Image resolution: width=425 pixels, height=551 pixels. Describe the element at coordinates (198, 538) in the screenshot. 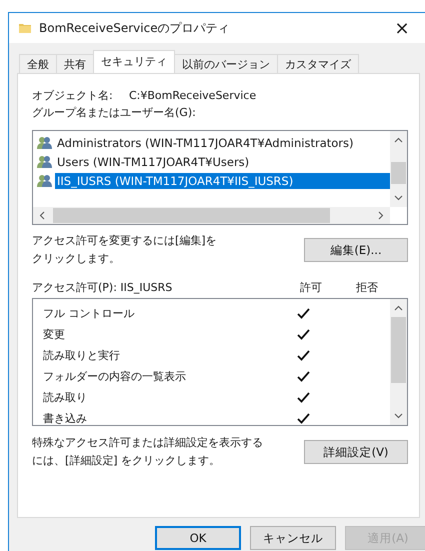

I see `dialog-button: OK` at that location.